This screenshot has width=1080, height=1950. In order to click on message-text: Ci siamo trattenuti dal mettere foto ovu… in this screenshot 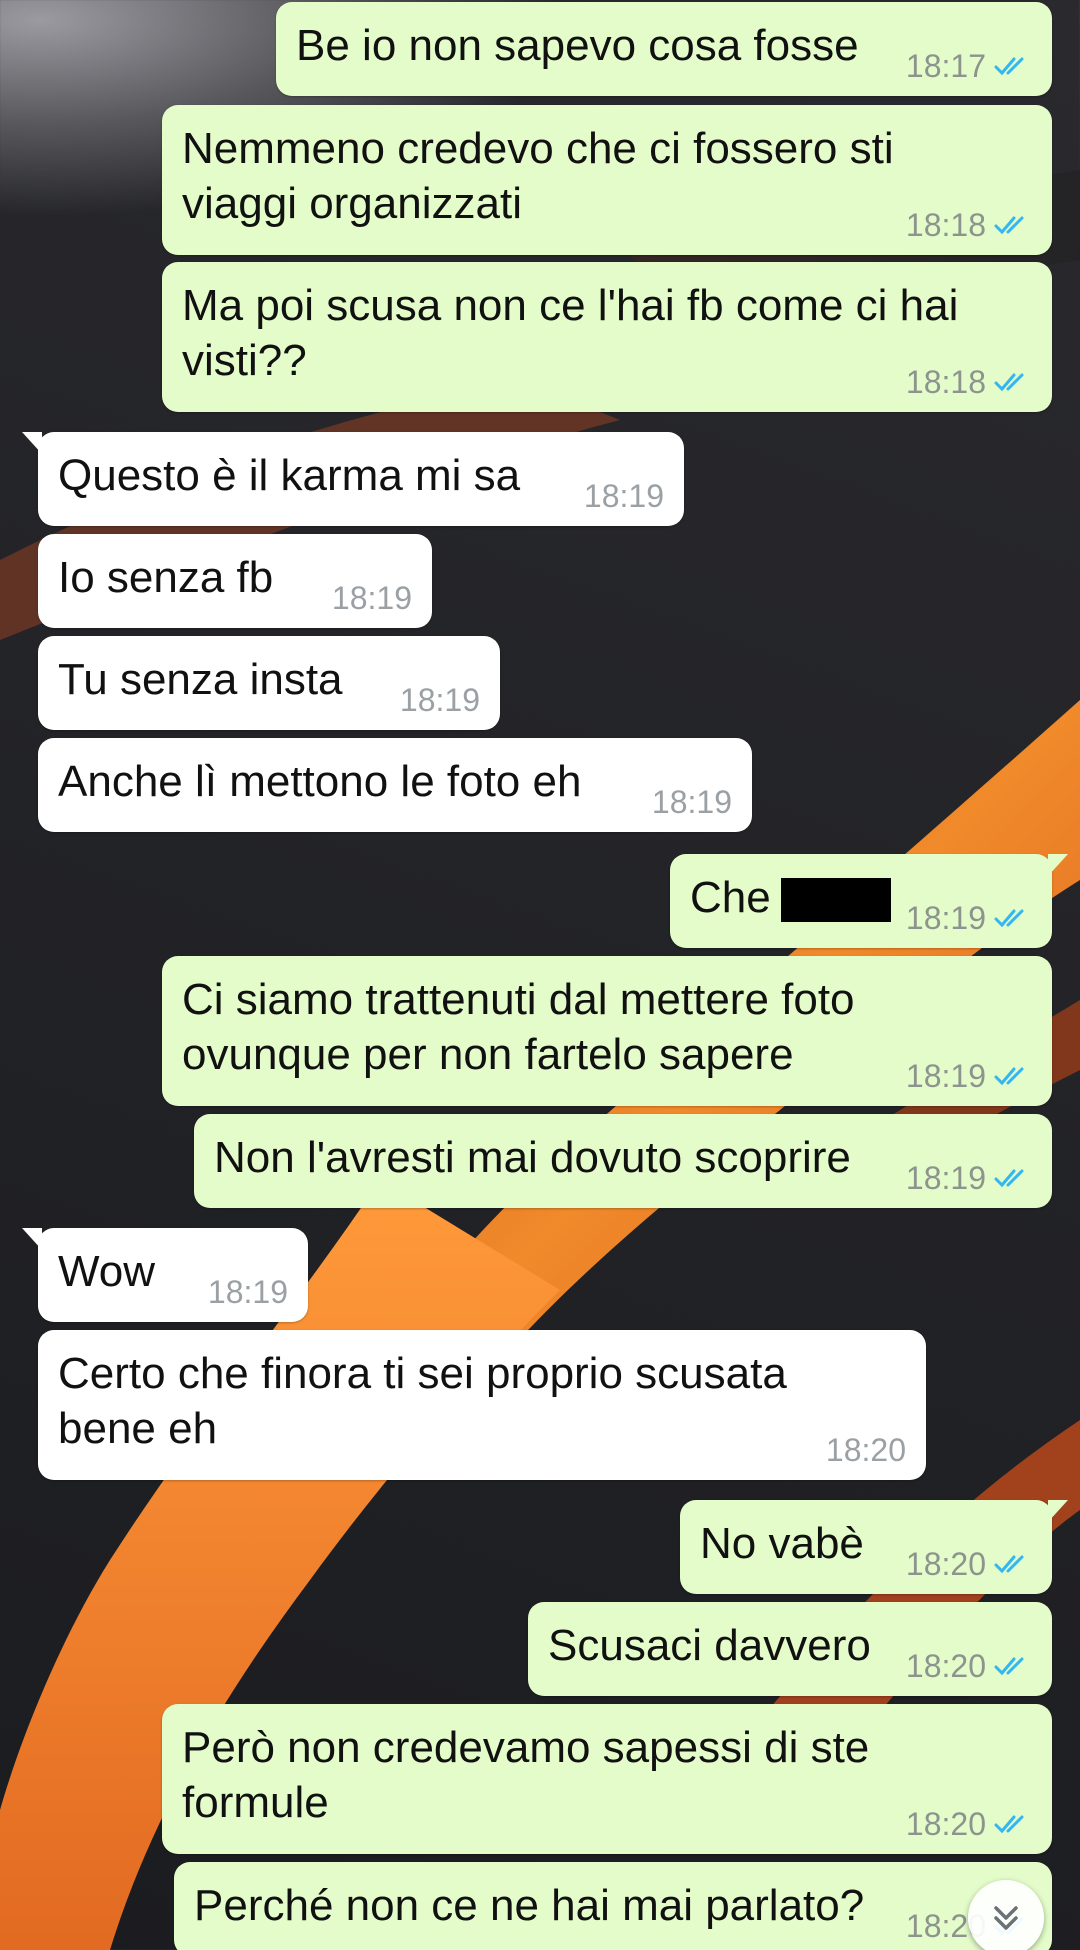, I will do `click(518, 1027)`.